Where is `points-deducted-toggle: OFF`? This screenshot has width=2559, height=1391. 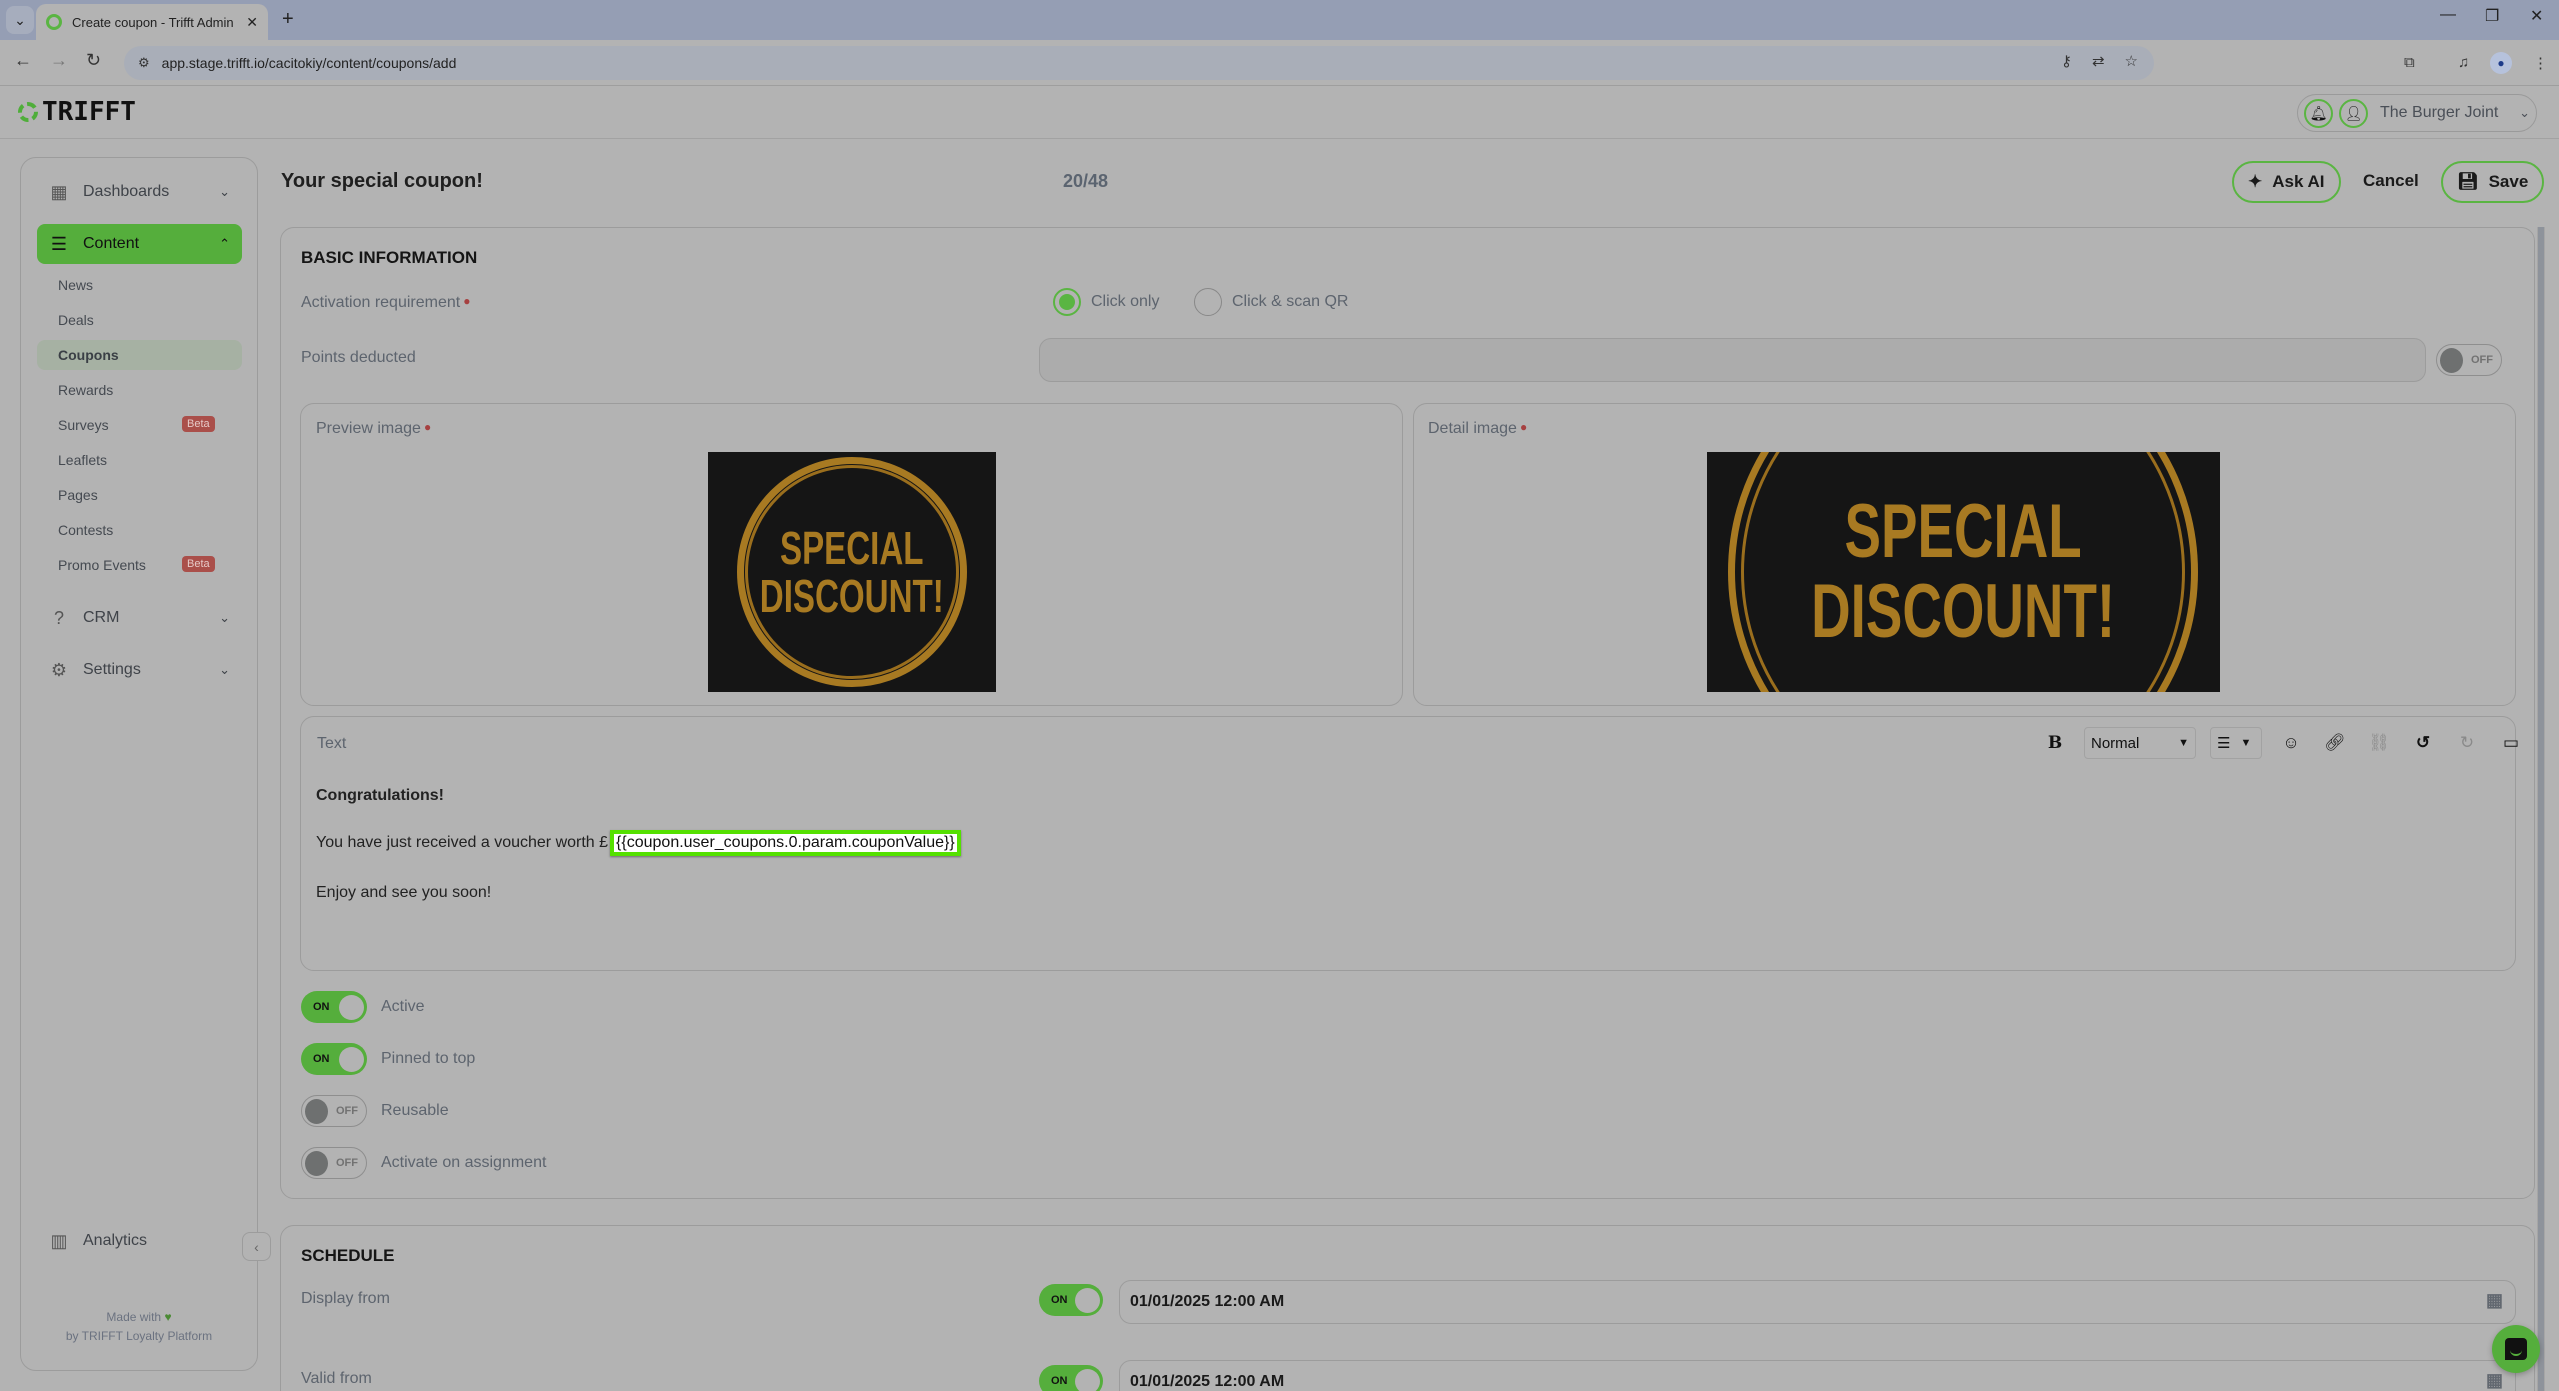 points-deducted-toggle: OFF is located at coordinates (2469, 360).